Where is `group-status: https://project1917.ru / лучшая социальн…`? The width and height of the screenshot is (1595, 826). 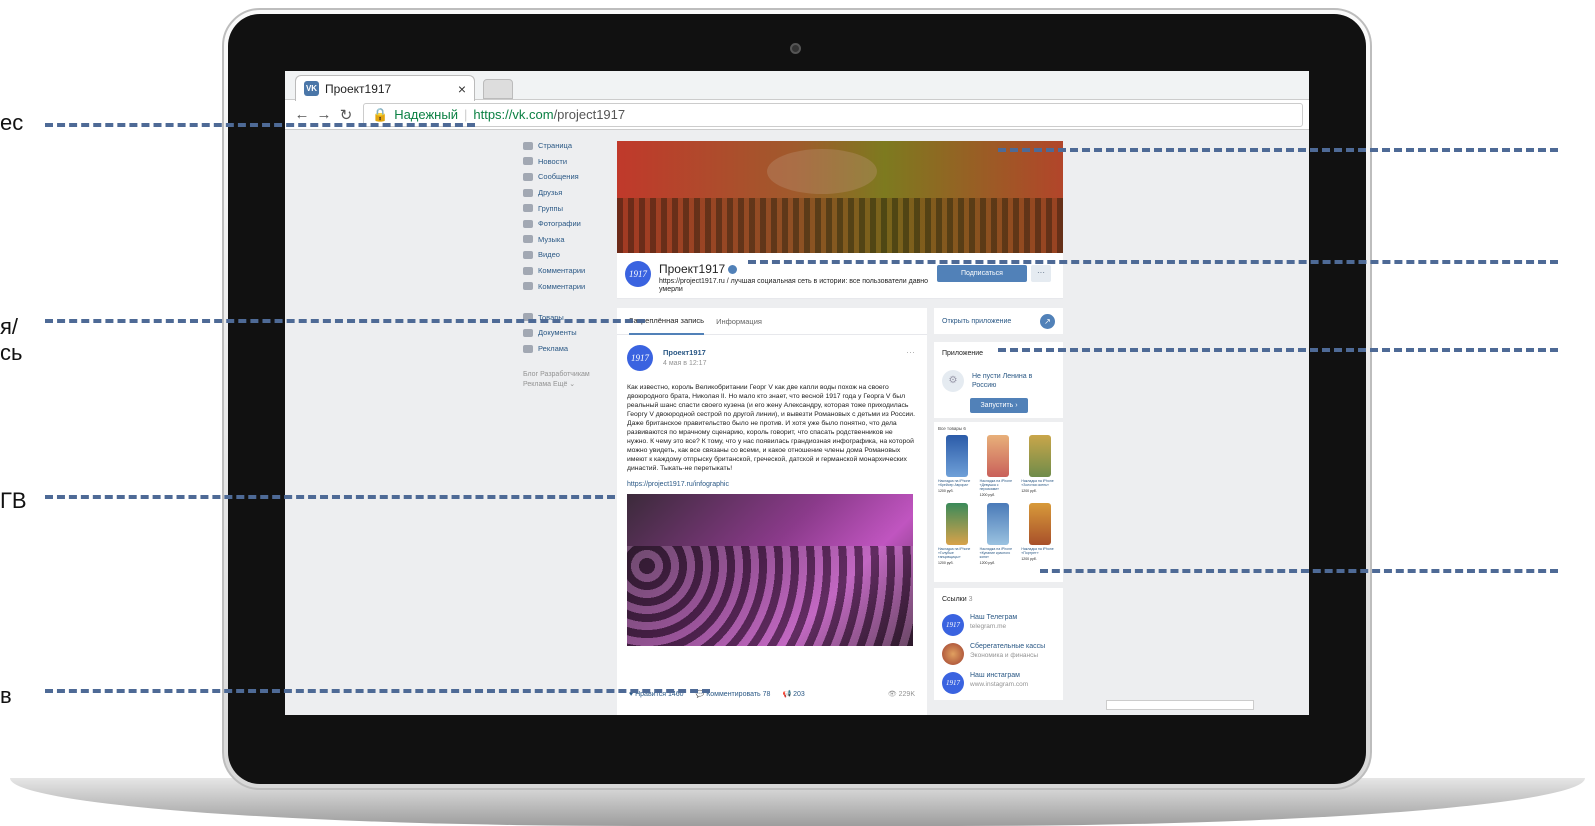 group-status: https://project1917.ru / лучшая социальн… is located at coordinates (794, 285).